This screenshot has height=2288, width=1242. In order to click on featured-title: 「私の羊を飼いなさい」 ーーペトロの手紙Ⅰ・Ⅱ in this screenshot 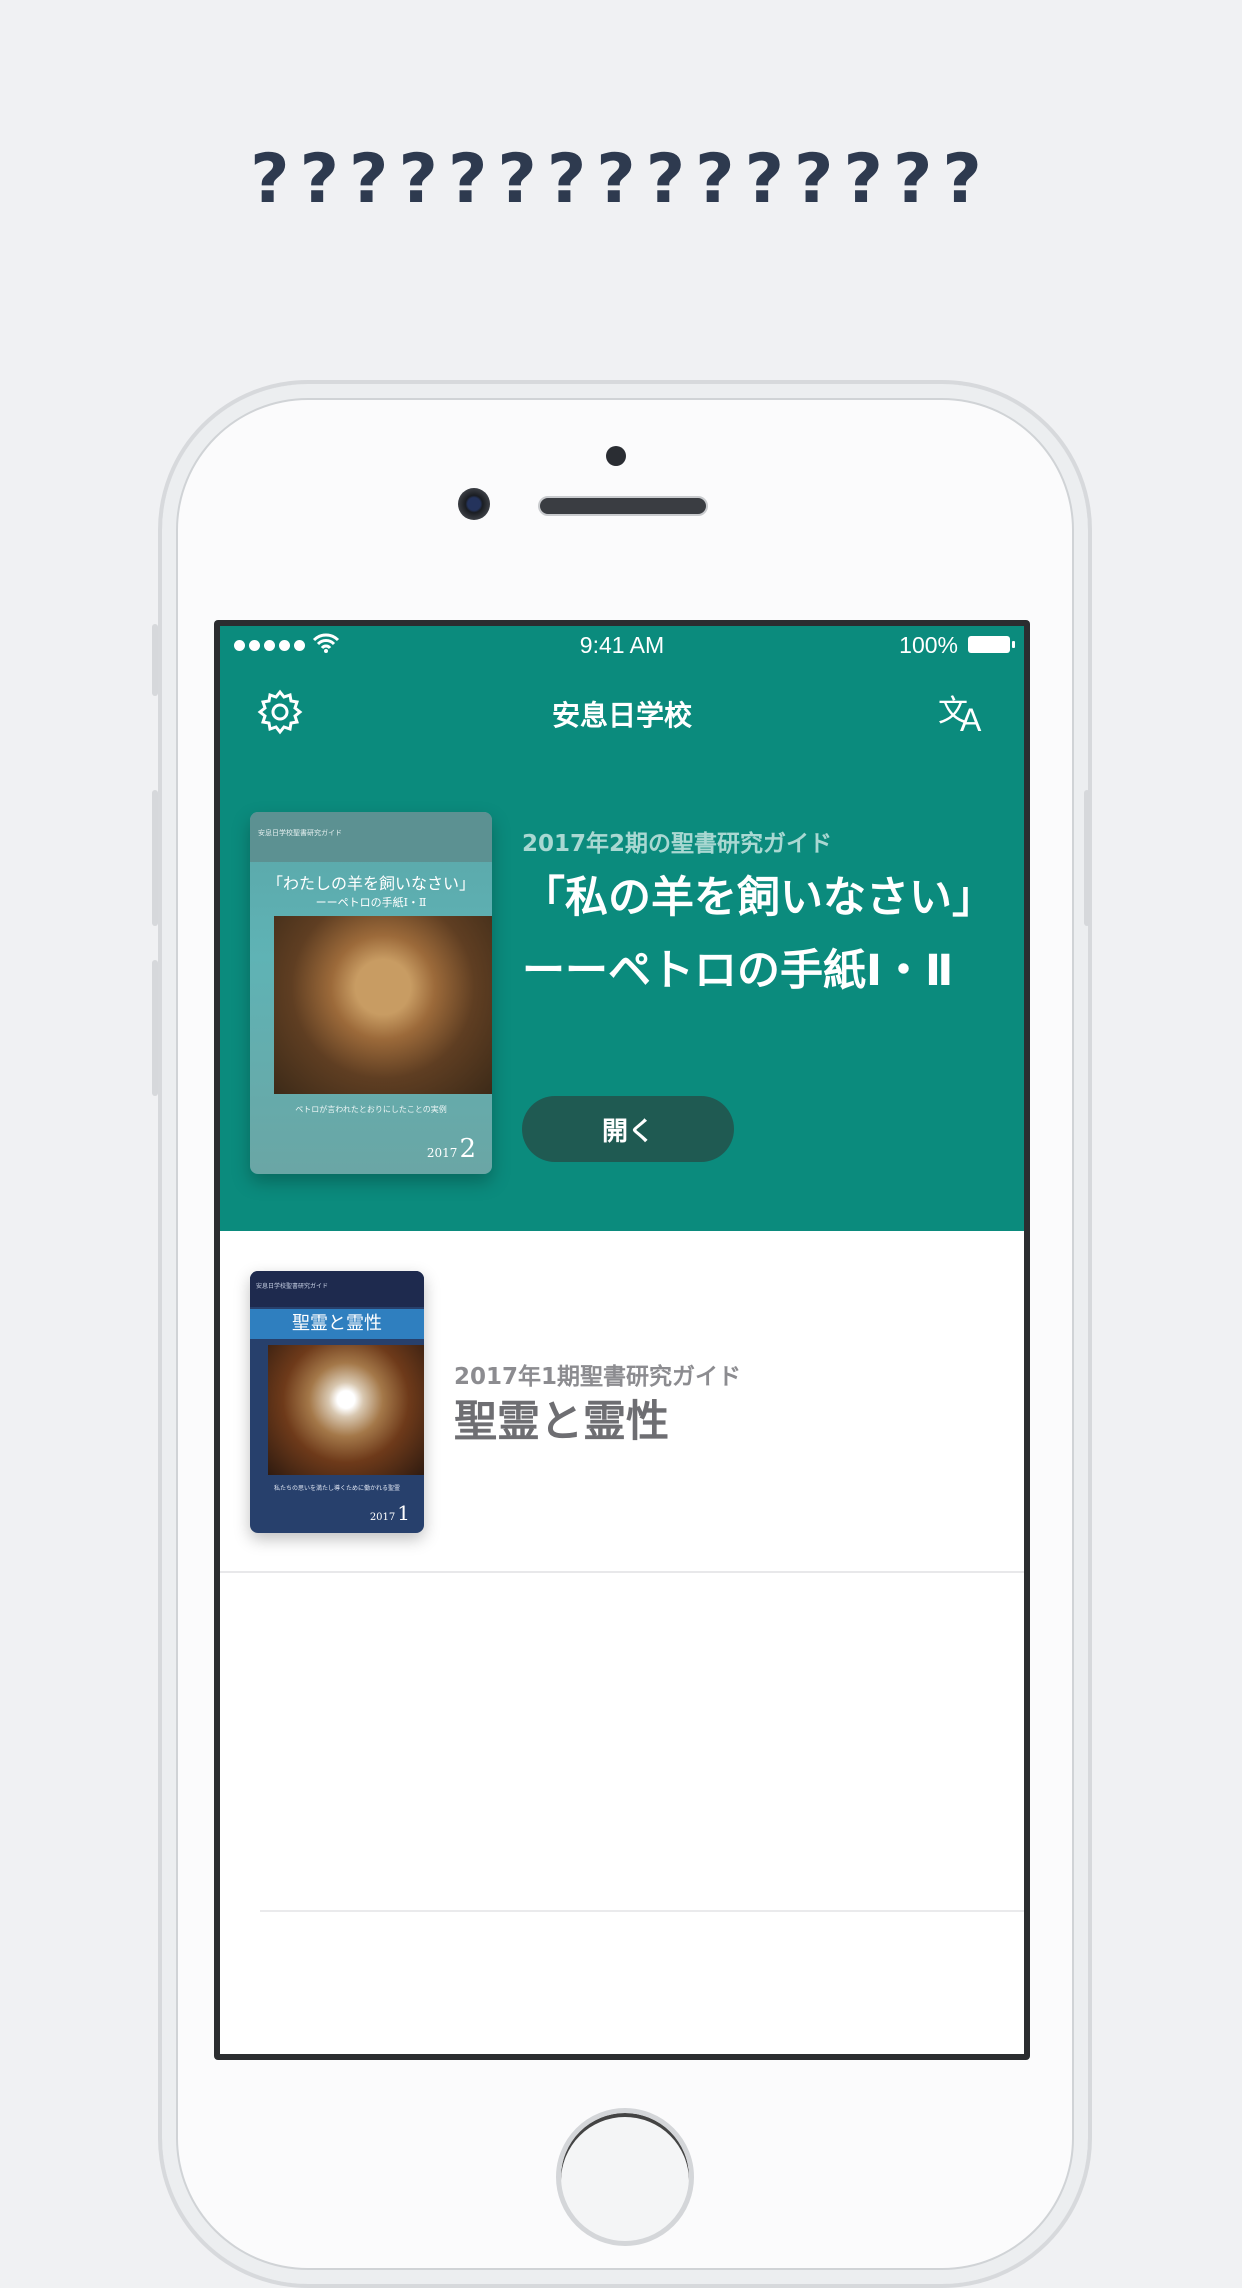, I will do `click(769, 934)`.